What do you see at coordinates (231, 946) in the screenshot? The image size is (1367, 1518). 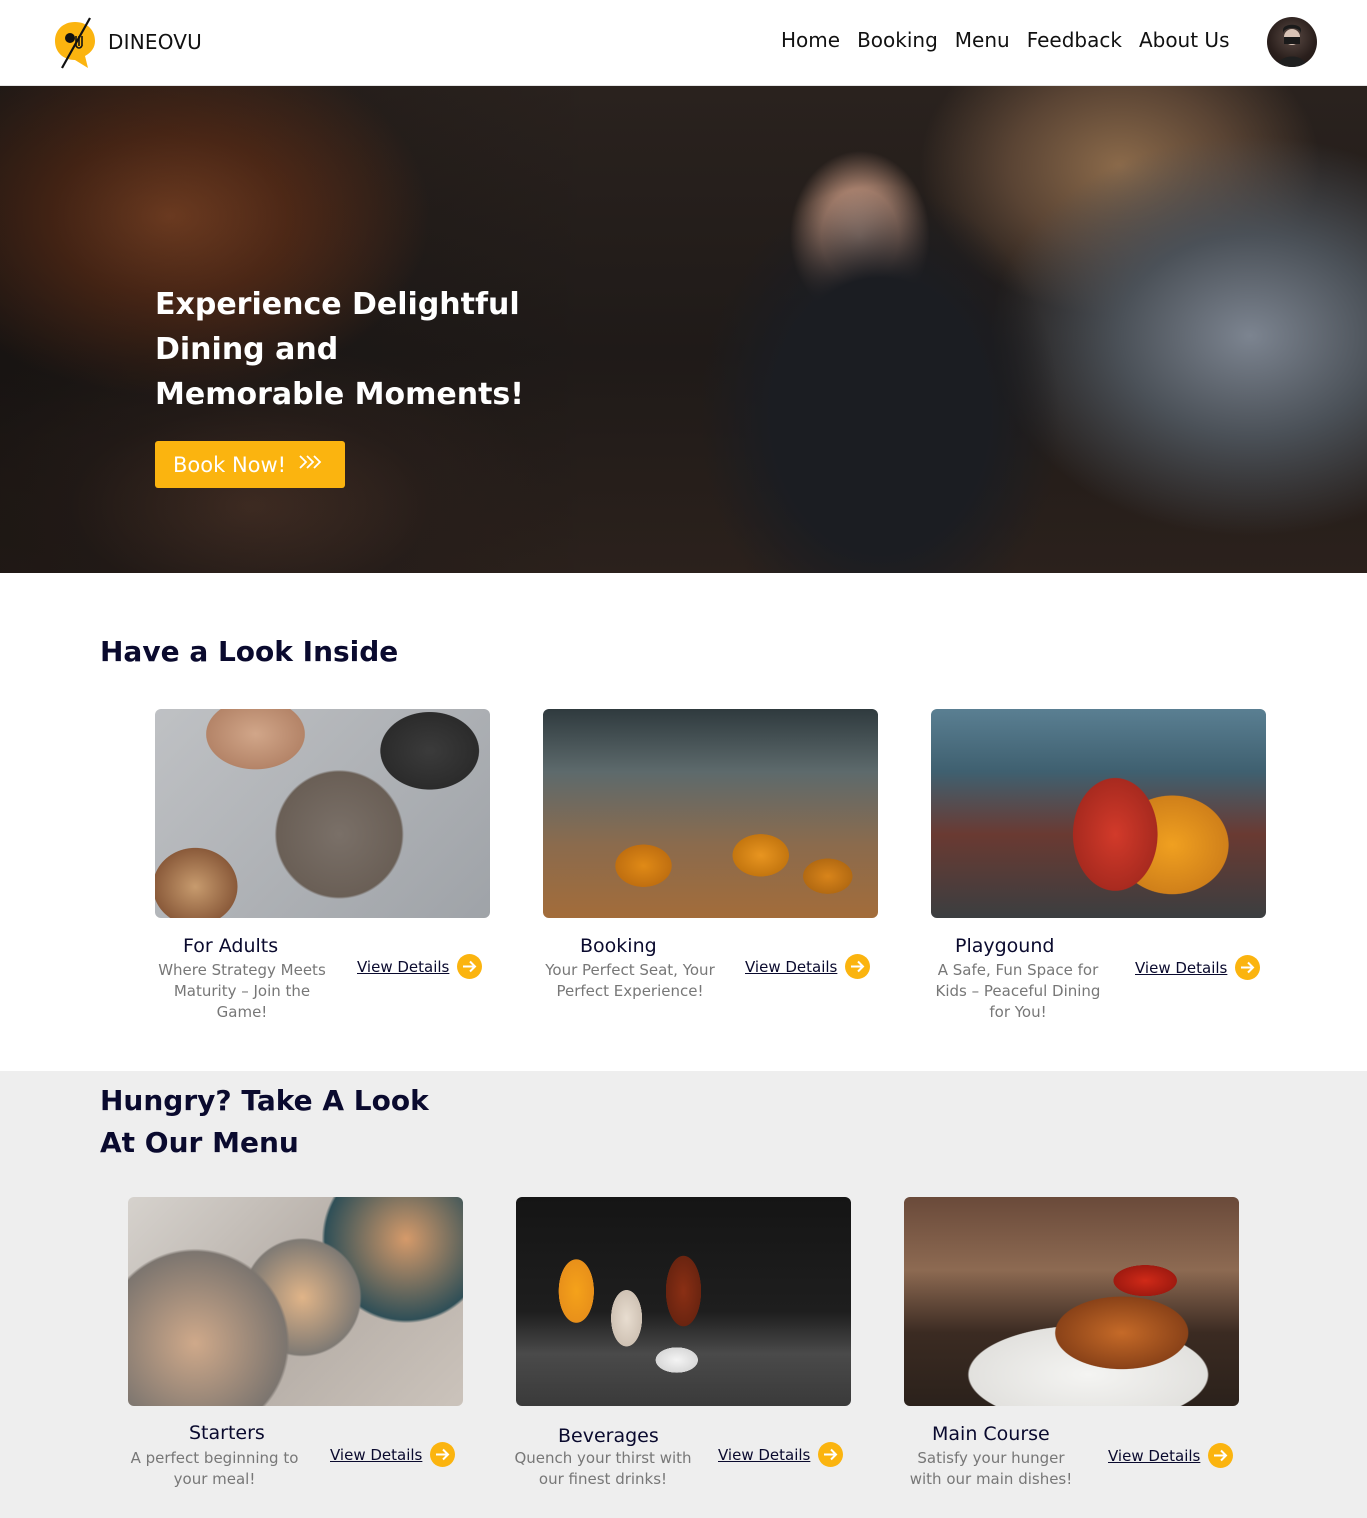 I see `adults-card-title: For Adults` at bounding box center [231, 946].